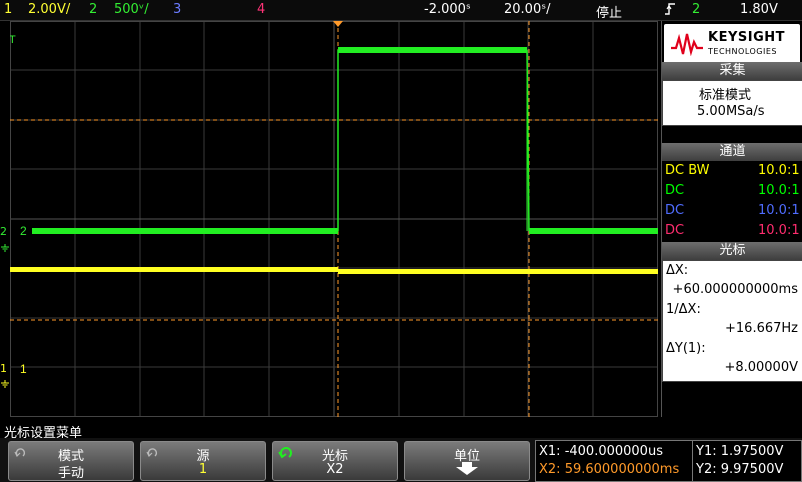  I want to click on ch2-scale: 500ᵛ/, so click(131, 9).